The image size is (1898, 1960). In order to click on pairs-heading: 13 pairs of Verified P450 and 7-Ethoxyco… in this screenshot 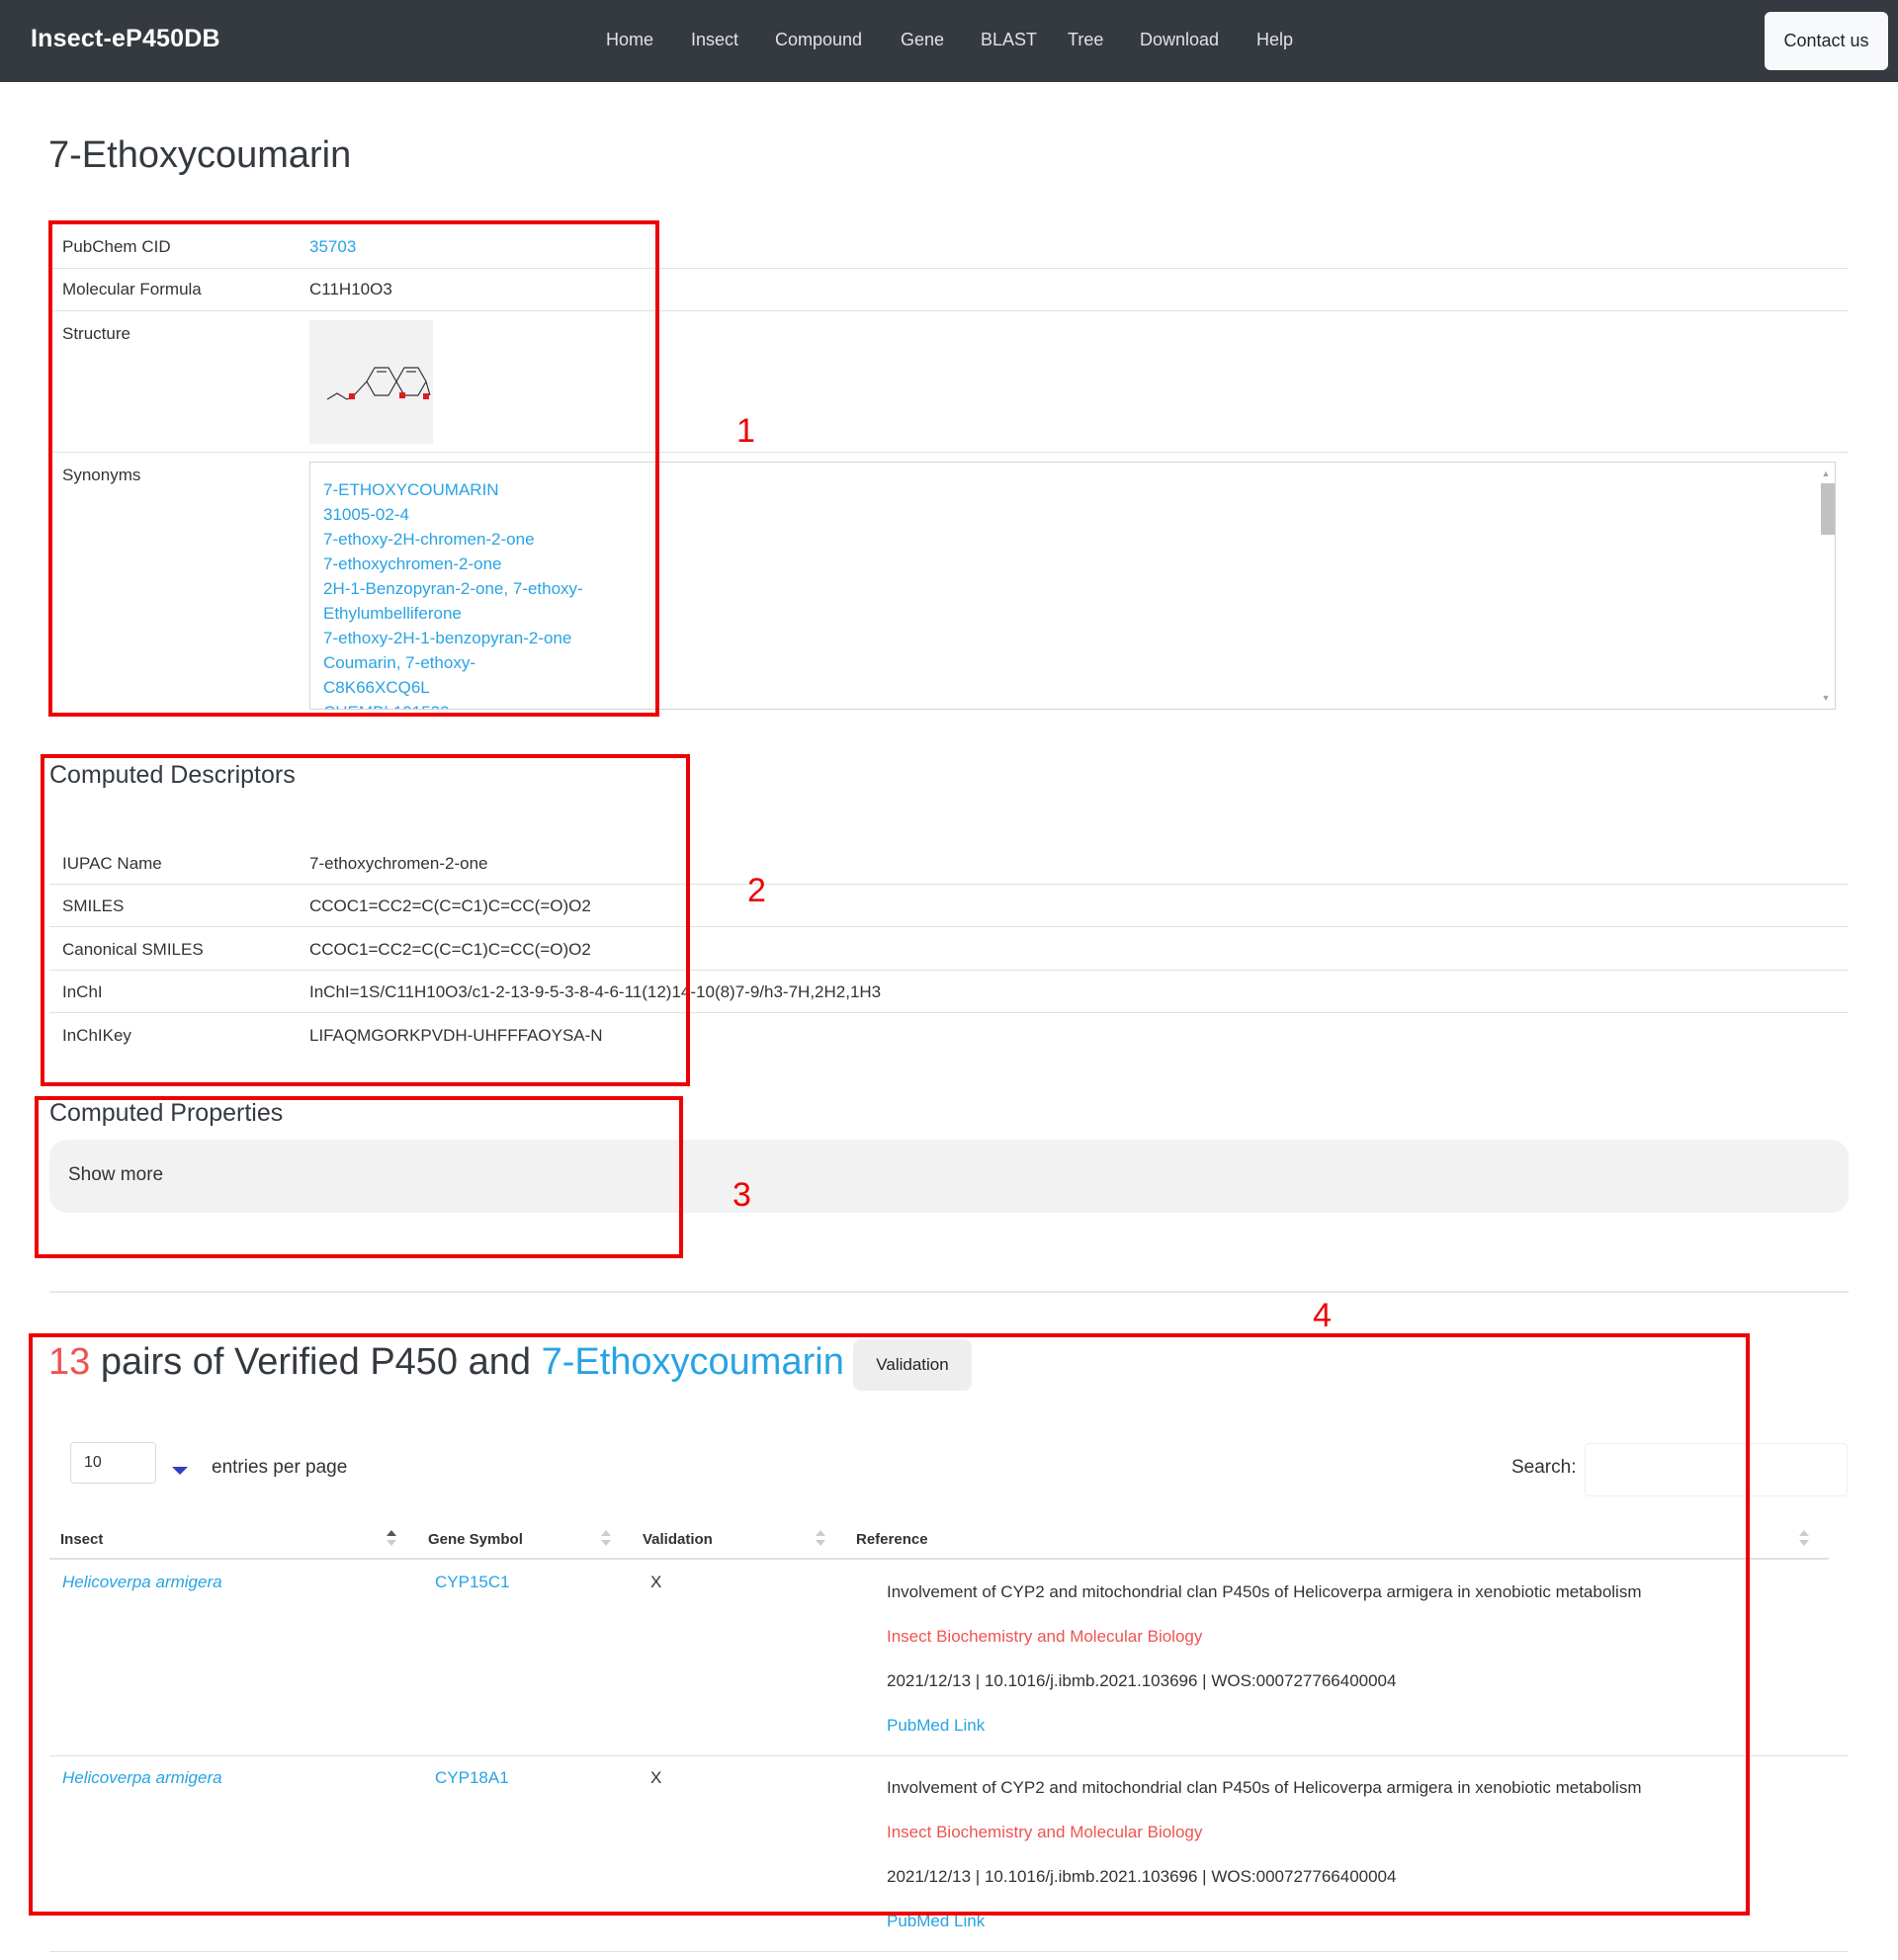, I will do `click(446, 1362)`.